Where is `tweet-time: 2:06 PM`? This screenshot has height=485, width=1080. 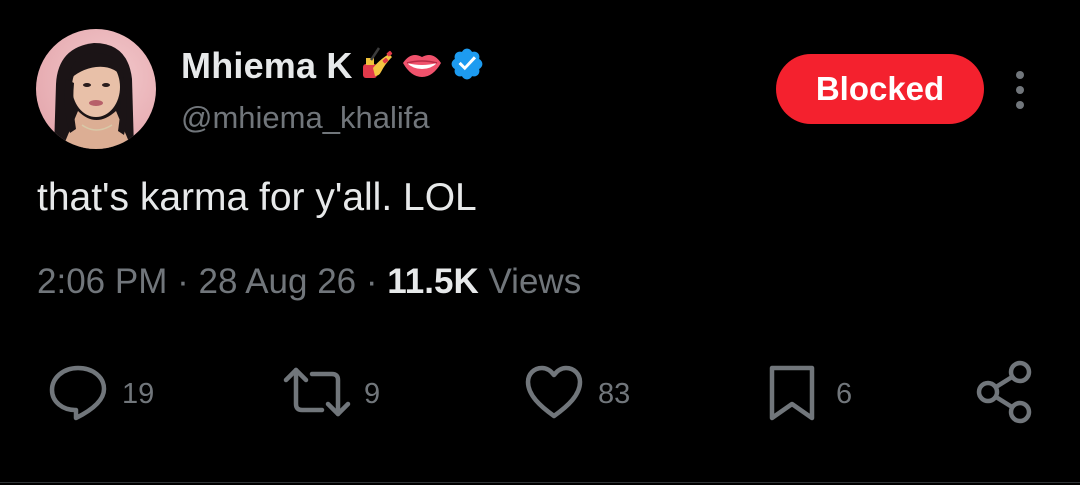 tweet-time: 2:06 PM is located at coordinates (102, 281).